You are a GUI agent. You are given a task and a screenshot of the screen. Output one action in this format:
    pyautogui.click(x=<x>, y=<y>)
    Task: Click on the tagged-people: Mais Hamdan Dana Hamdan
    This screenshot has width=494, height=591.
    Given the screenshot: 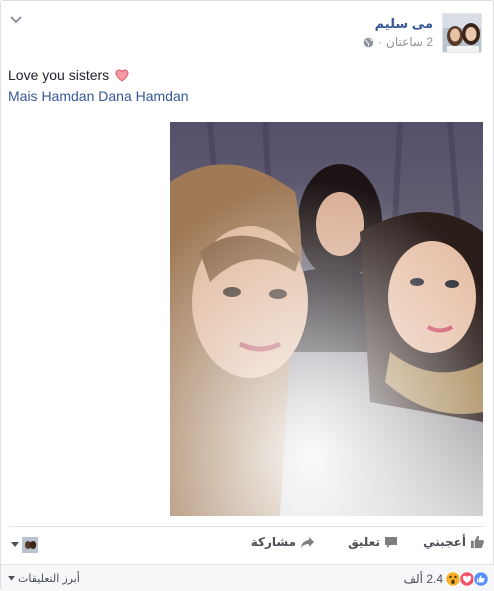 What is the action you would take?
    pyautogui.click(x=98, y=96)
    